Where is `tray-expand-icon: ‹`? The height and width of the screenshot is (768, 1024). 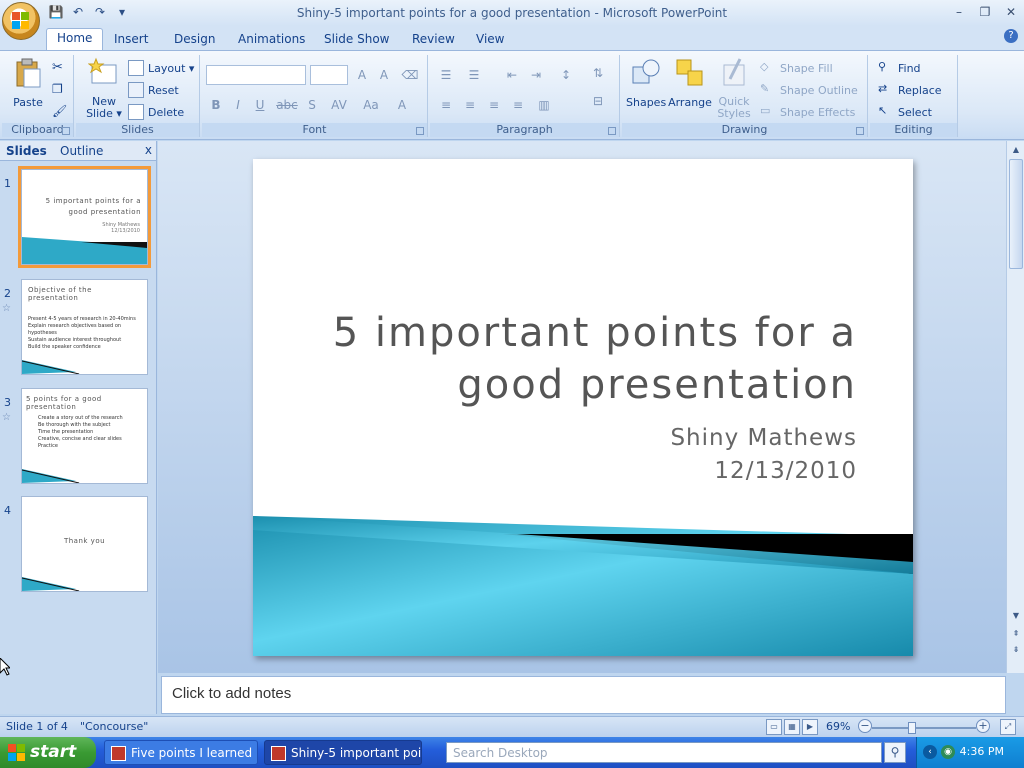 tray-expand-icon: ‹ is located at coordinates (930, 752).